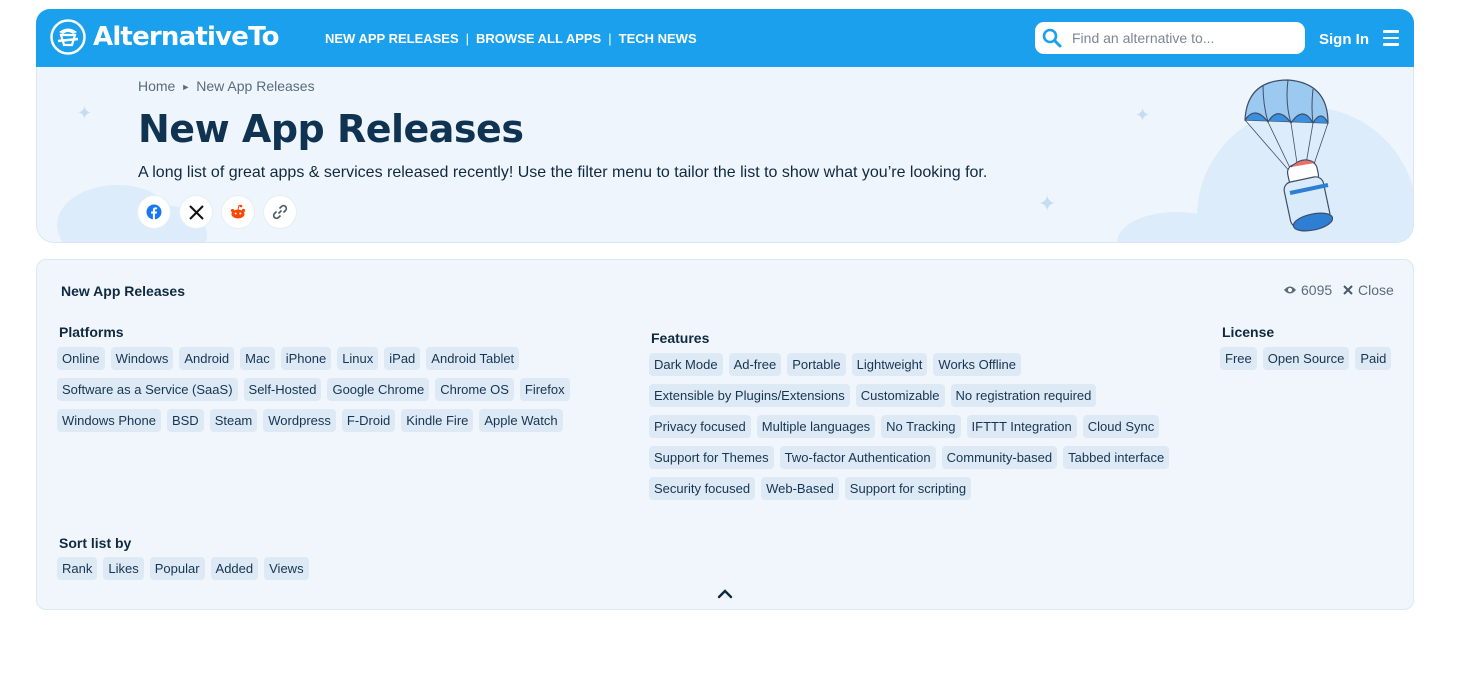 Image resolution: width=1481 pixels, height=676 pixels. Describe the element at coordinates (1248, 332) in the screenshot. I see `license-label: License` at that location.